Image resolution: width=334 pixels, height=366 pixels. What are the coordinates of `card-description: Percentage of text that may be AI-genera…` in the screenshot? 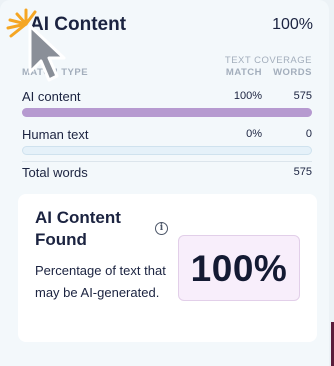 It's located at (100, 281).